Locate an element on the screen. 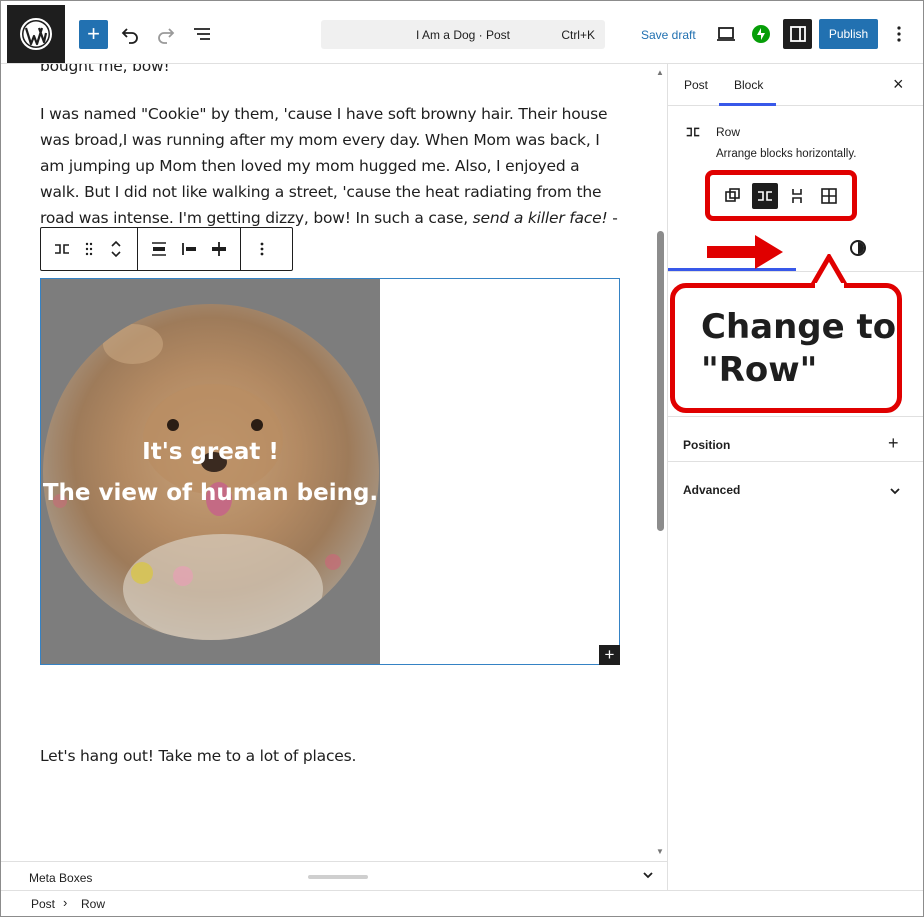  more-options-icon is located at coordinates (262, 249).